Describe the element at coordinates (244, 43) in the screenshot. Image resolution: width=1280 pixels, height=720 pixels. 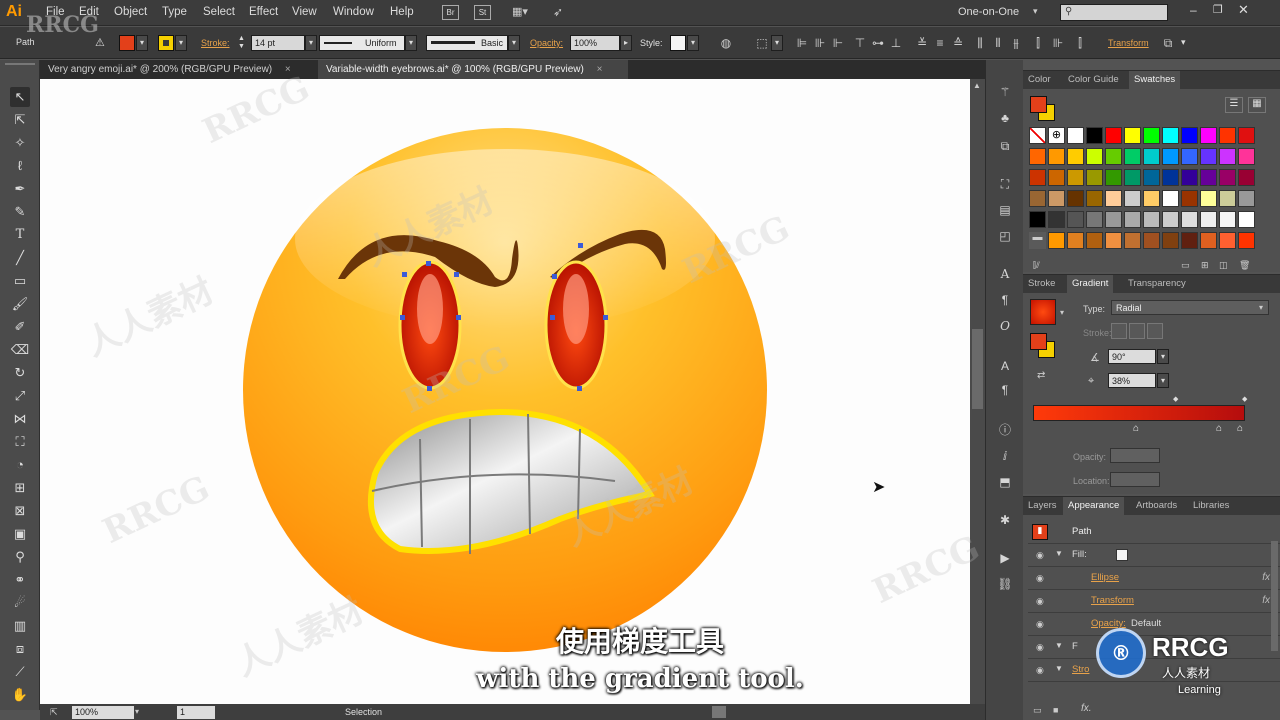
I see `stroke-stepper: ▲ ▼` at that location.